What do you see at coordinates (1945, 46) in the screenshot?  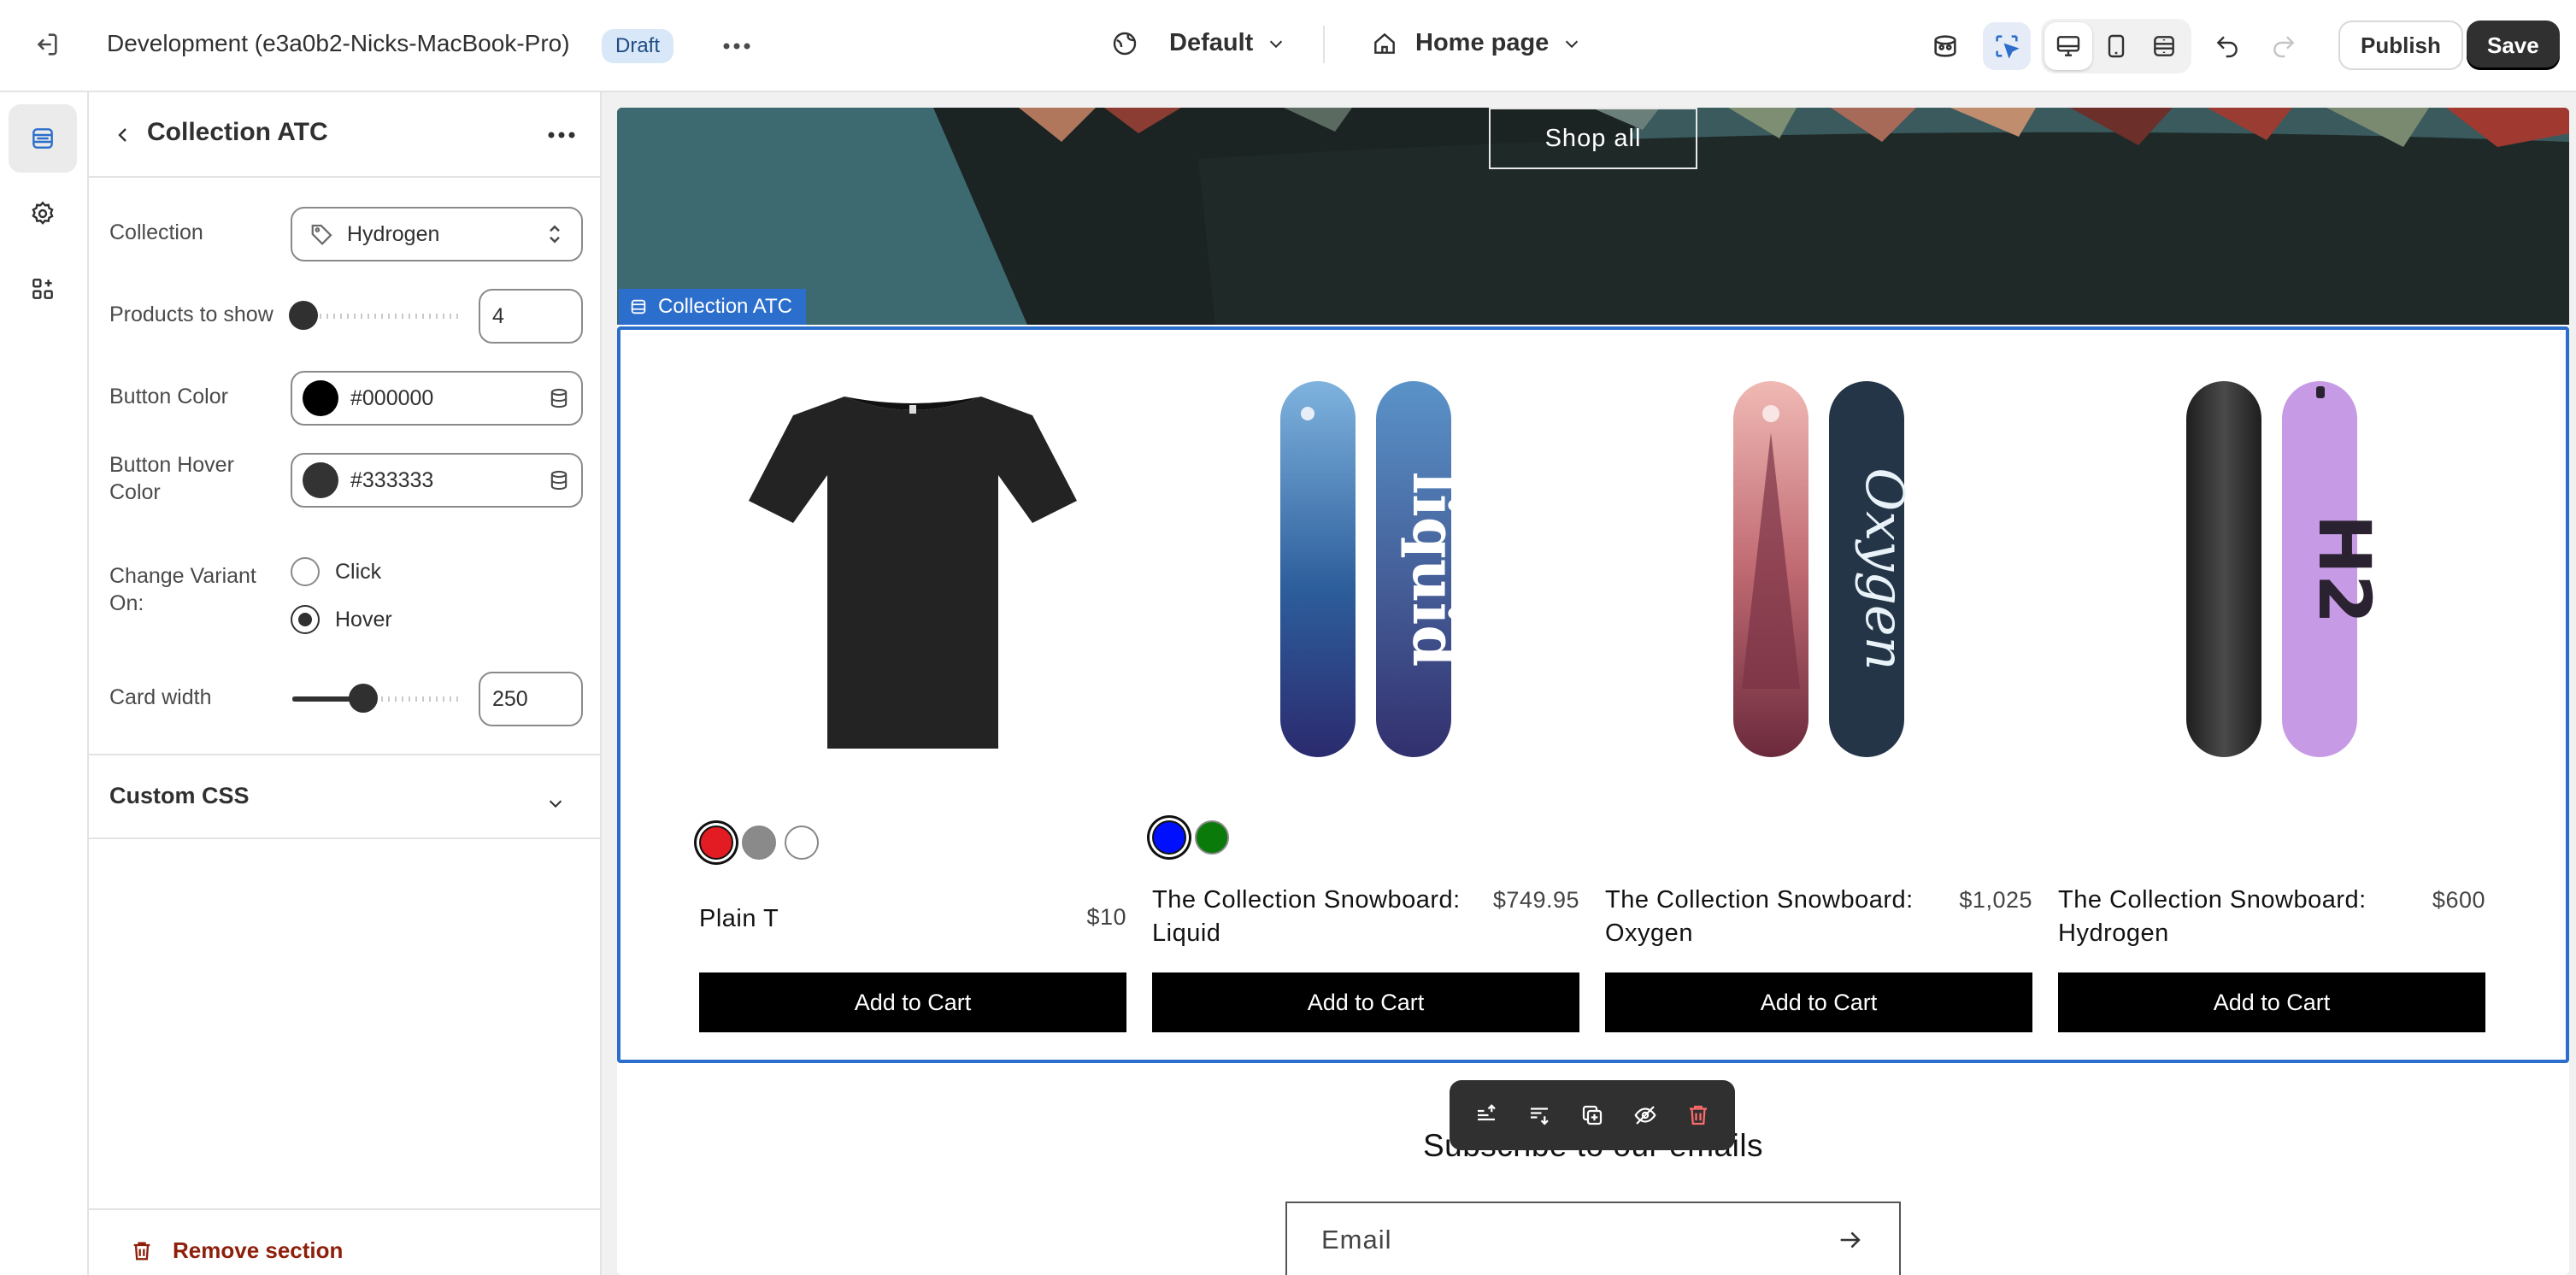 I see `app-embeds-icon` at bounding box center [1945, 46].